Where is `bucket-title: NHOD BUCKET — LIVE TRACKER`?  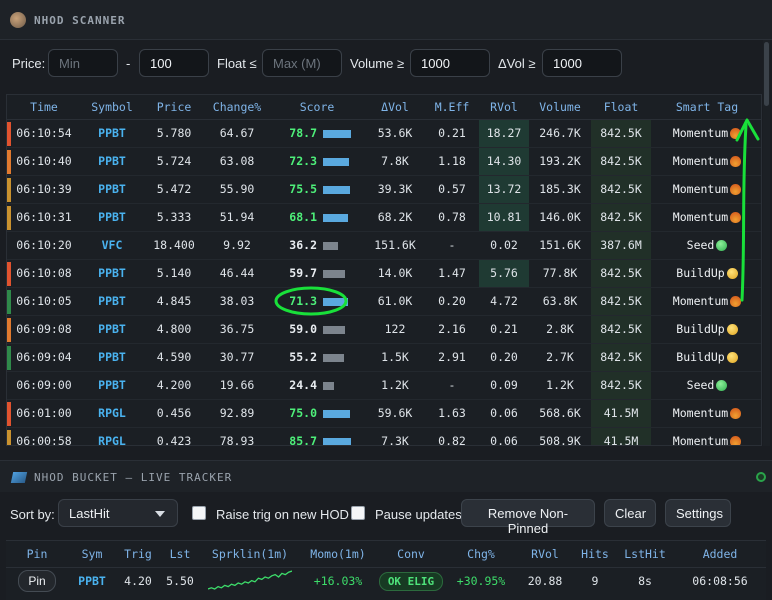
bucket-title: NHOD BUCKET — LIVE TRACKER is located at coordinates (133, 477).